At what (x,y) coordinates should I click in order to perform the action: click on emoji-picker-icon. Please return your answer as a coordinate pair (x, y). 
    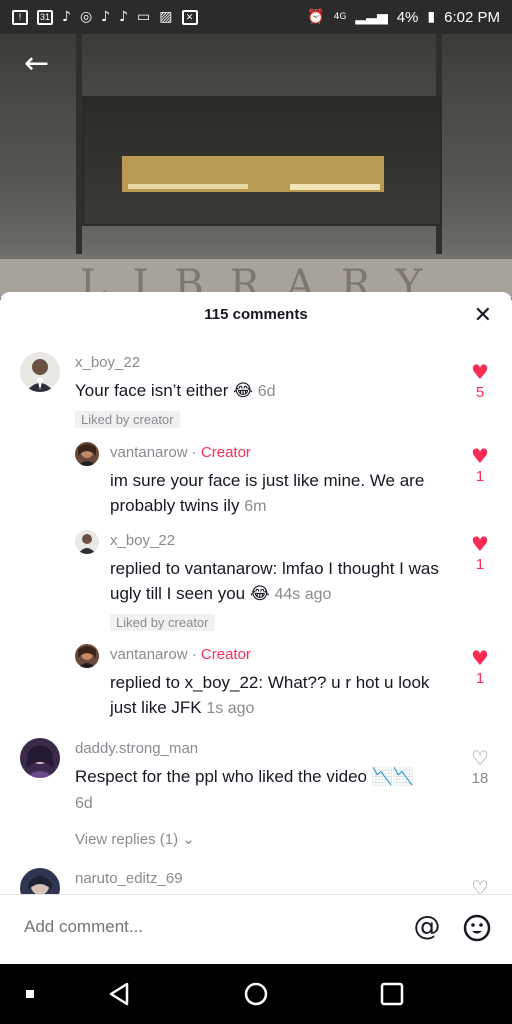
    Looking at the image, I should click on (477, 928).